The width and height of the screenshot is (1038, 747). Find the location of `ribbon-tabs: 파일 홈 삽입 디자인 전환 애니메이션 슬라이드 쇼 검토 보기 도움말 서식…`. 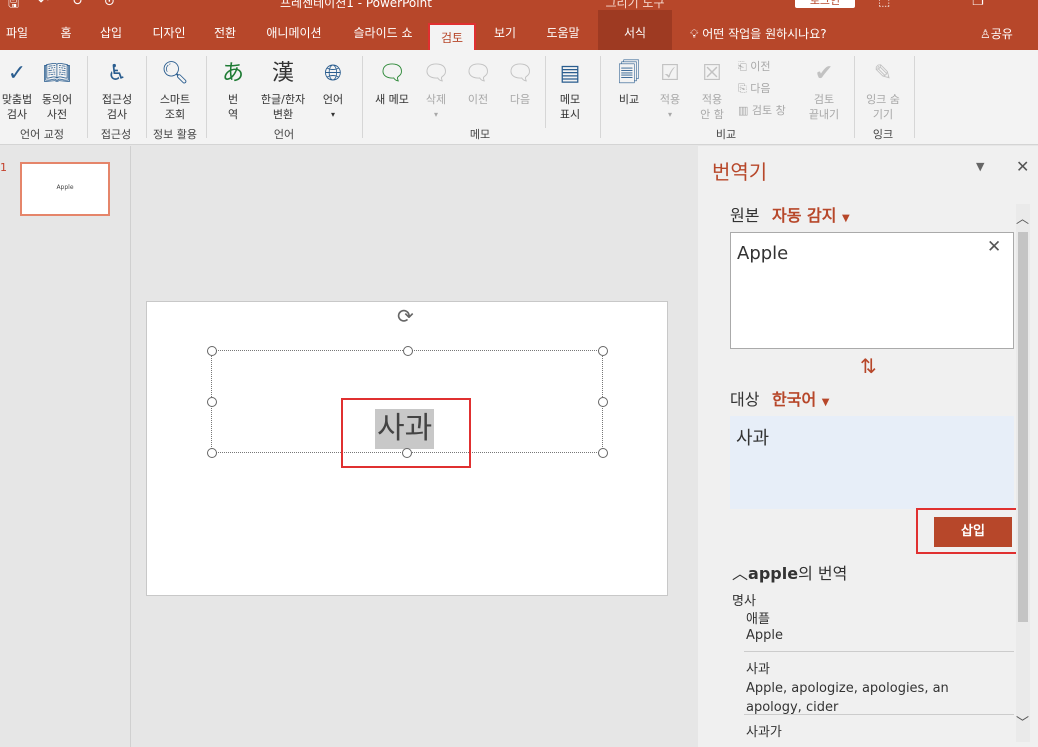

ribbon-tabs: 파일 홈 삽입 디자인 전환 애니메이션 슬라이드 쇼 검토 보기 도움말 서식… is located at coordinates (519, 30).